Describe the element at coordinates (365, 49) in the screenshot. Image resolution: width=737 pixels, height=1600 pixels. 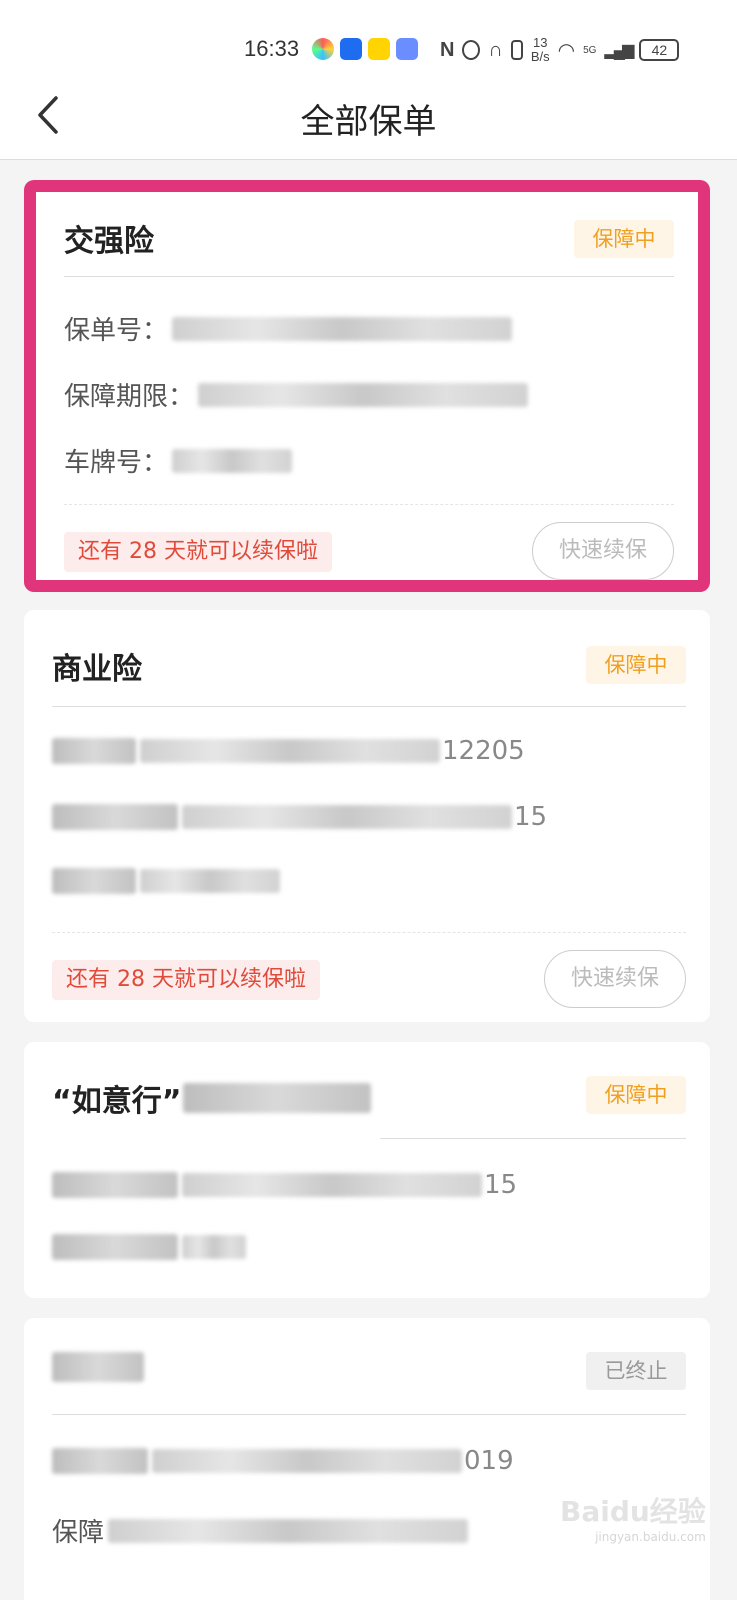
I see `notification-icons` at that location.